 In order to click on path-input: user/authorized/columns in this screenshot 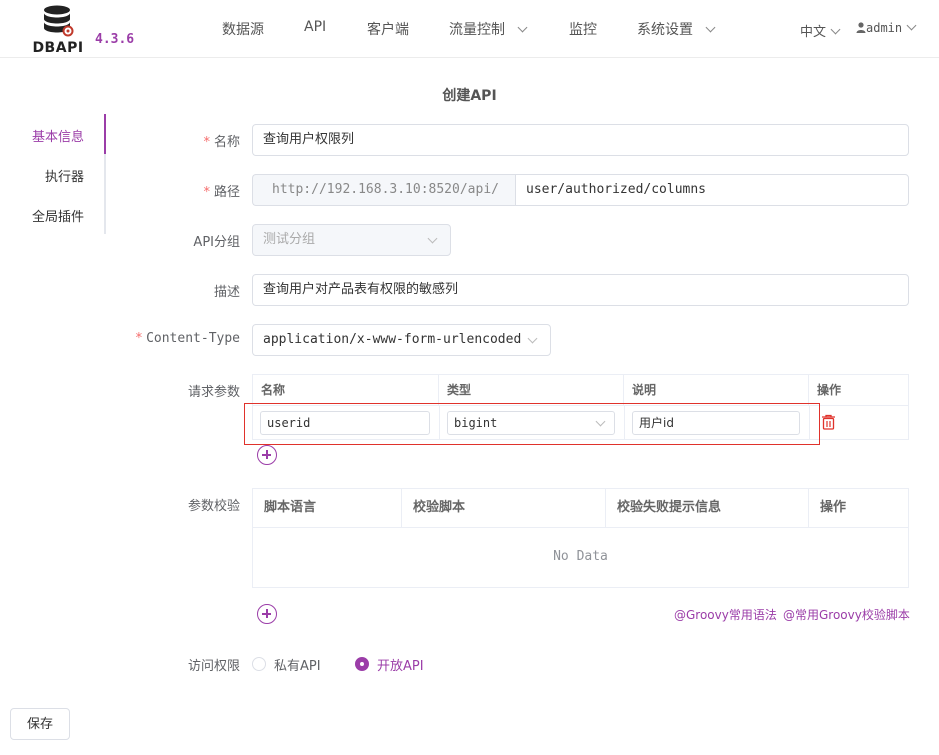, I will do `click(712, 190)`.